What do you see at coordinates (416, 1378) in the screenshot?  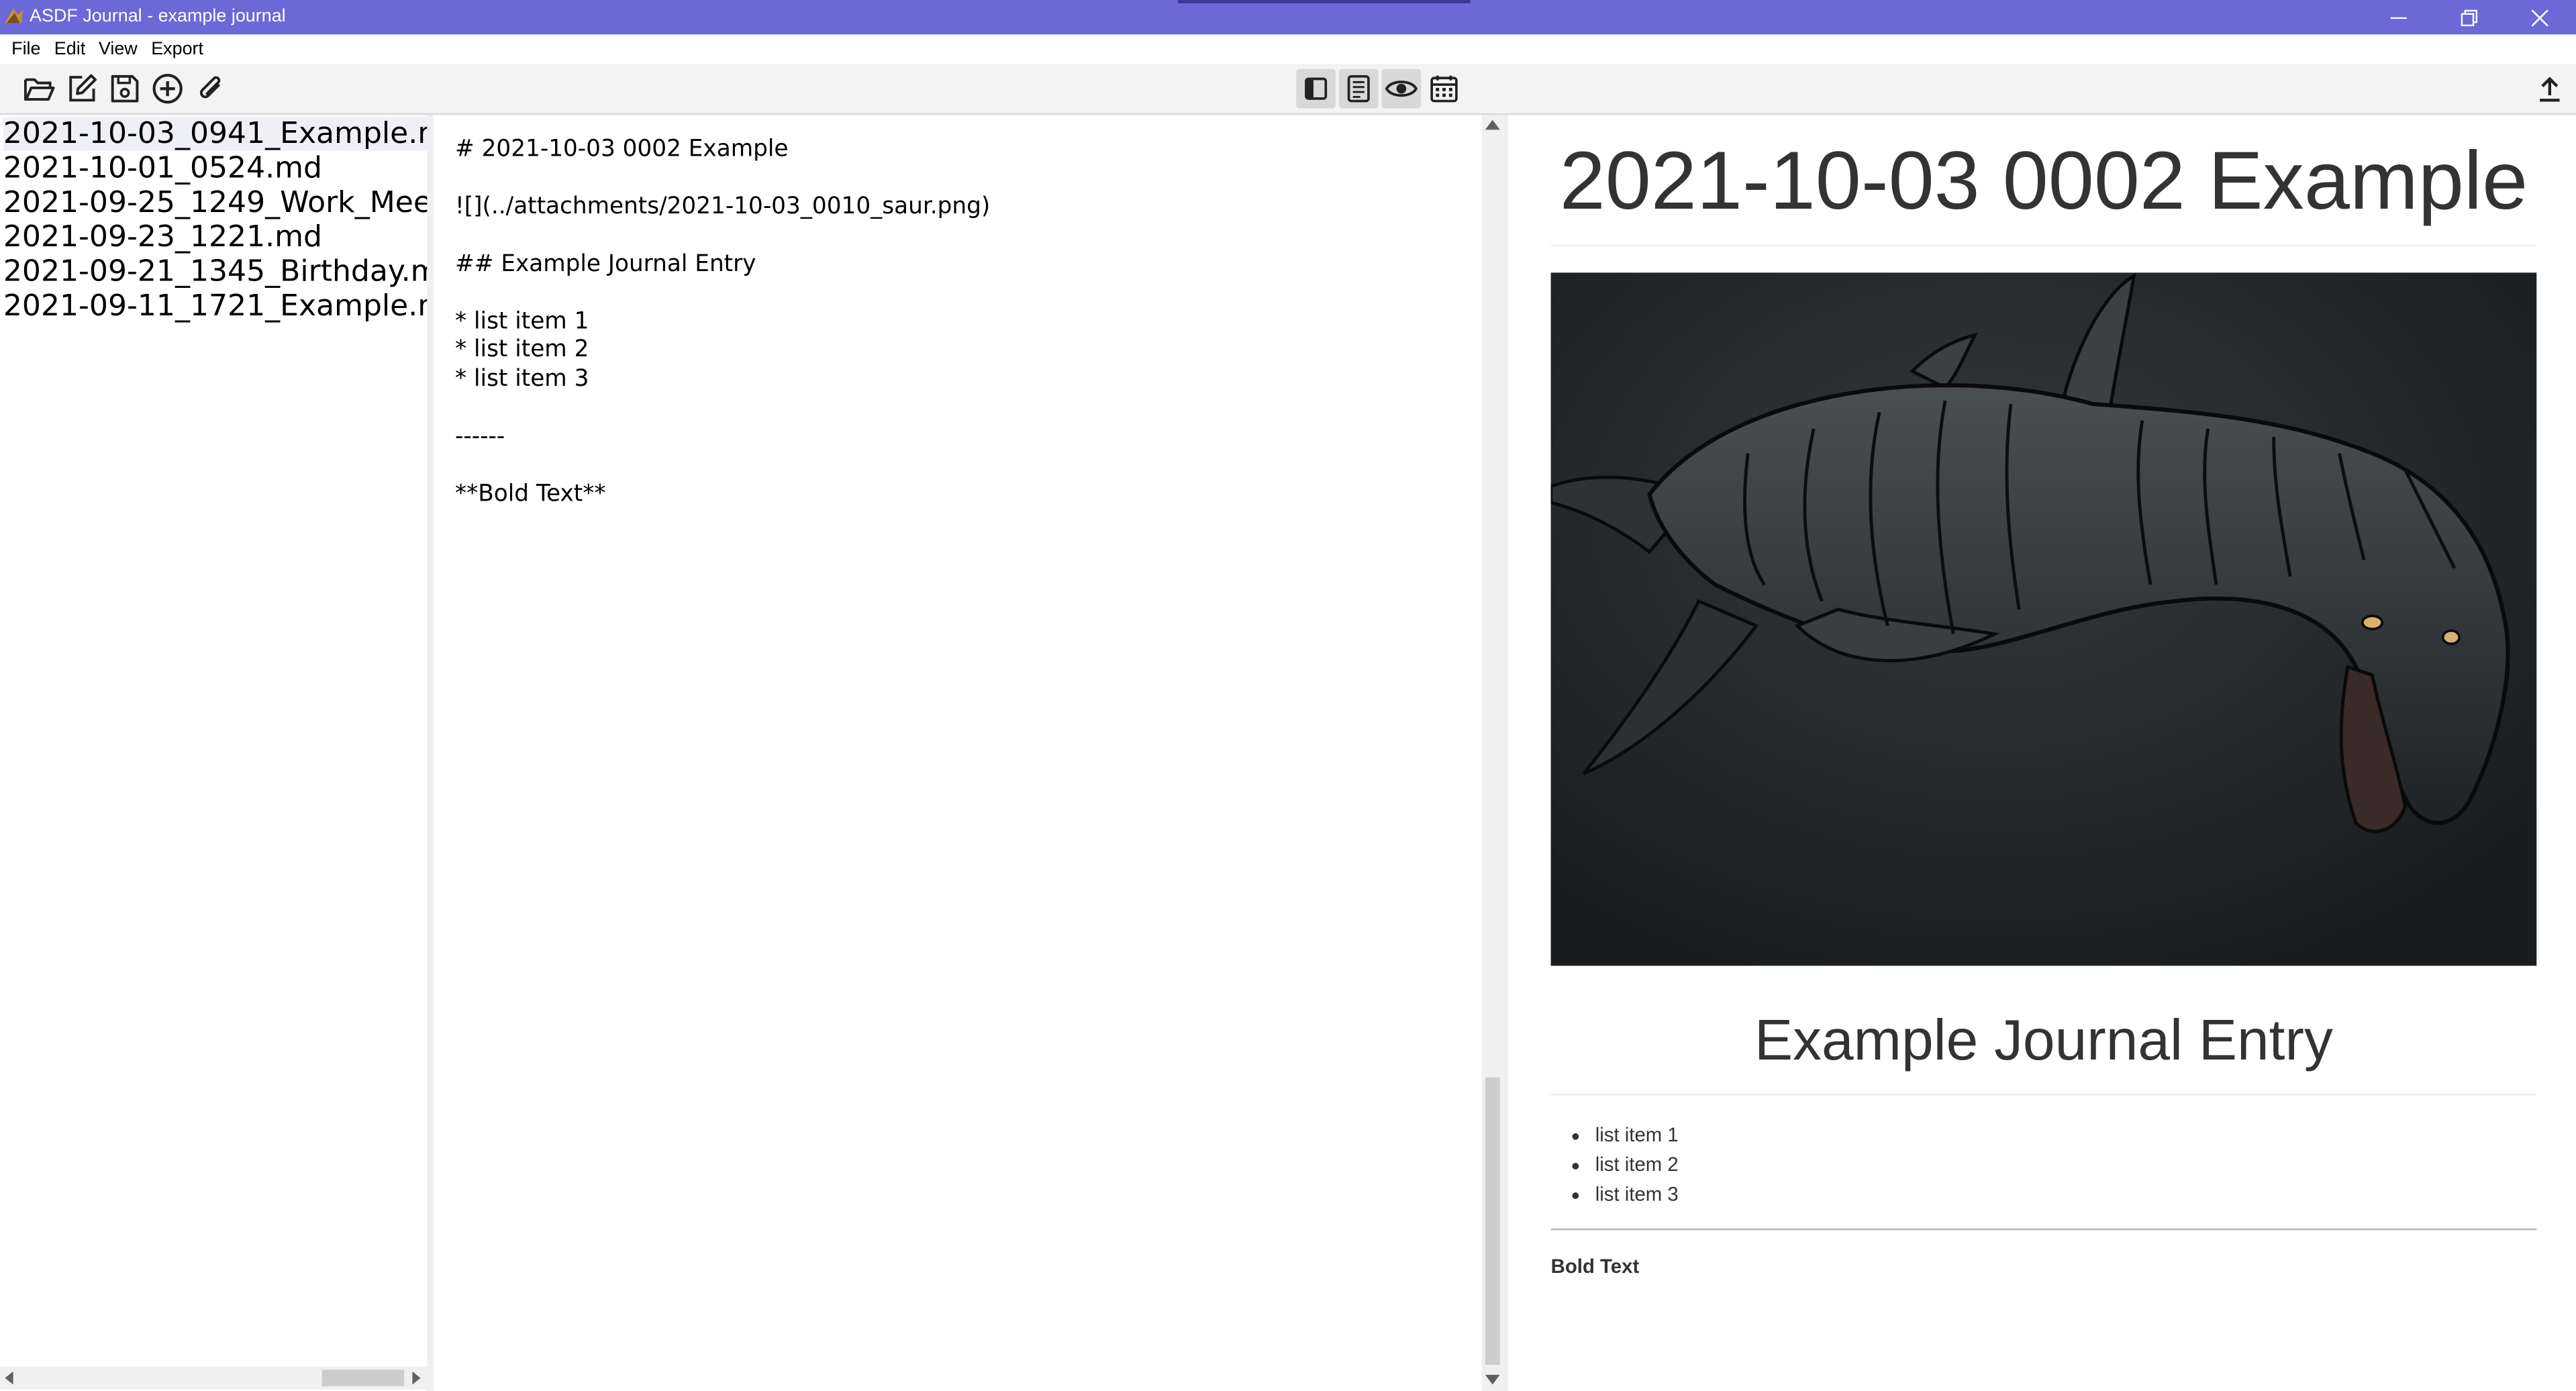 I see `scroll-right-icon` at bounding box center [416, 1378].